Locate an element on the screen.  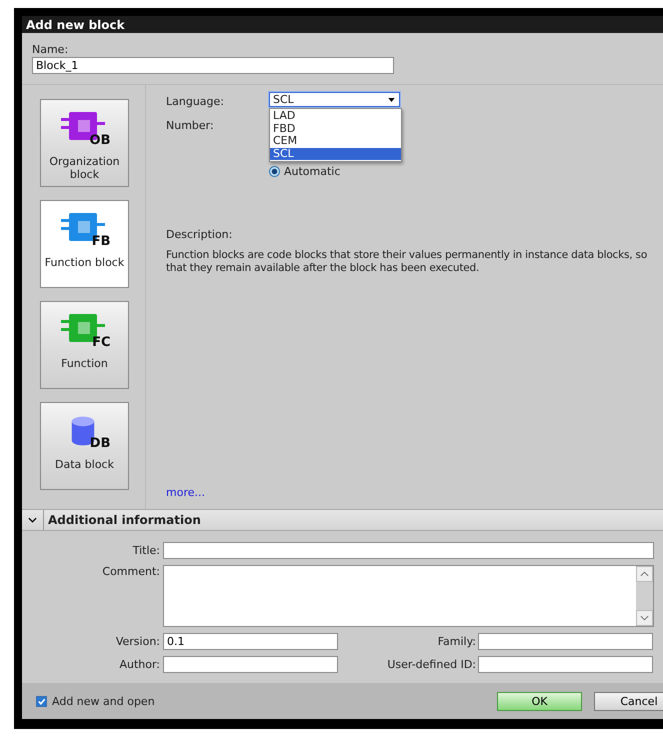
block-code: FC is located at coordinates (101, 342).